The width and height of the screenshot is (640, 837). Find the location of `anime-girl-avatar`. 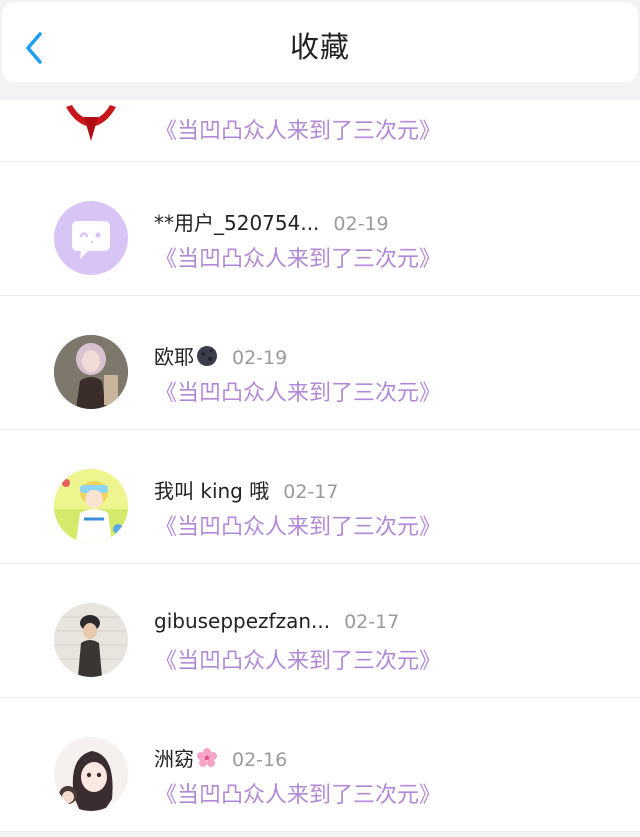

anime-girl-avatar is located at coordinates (91, 774).